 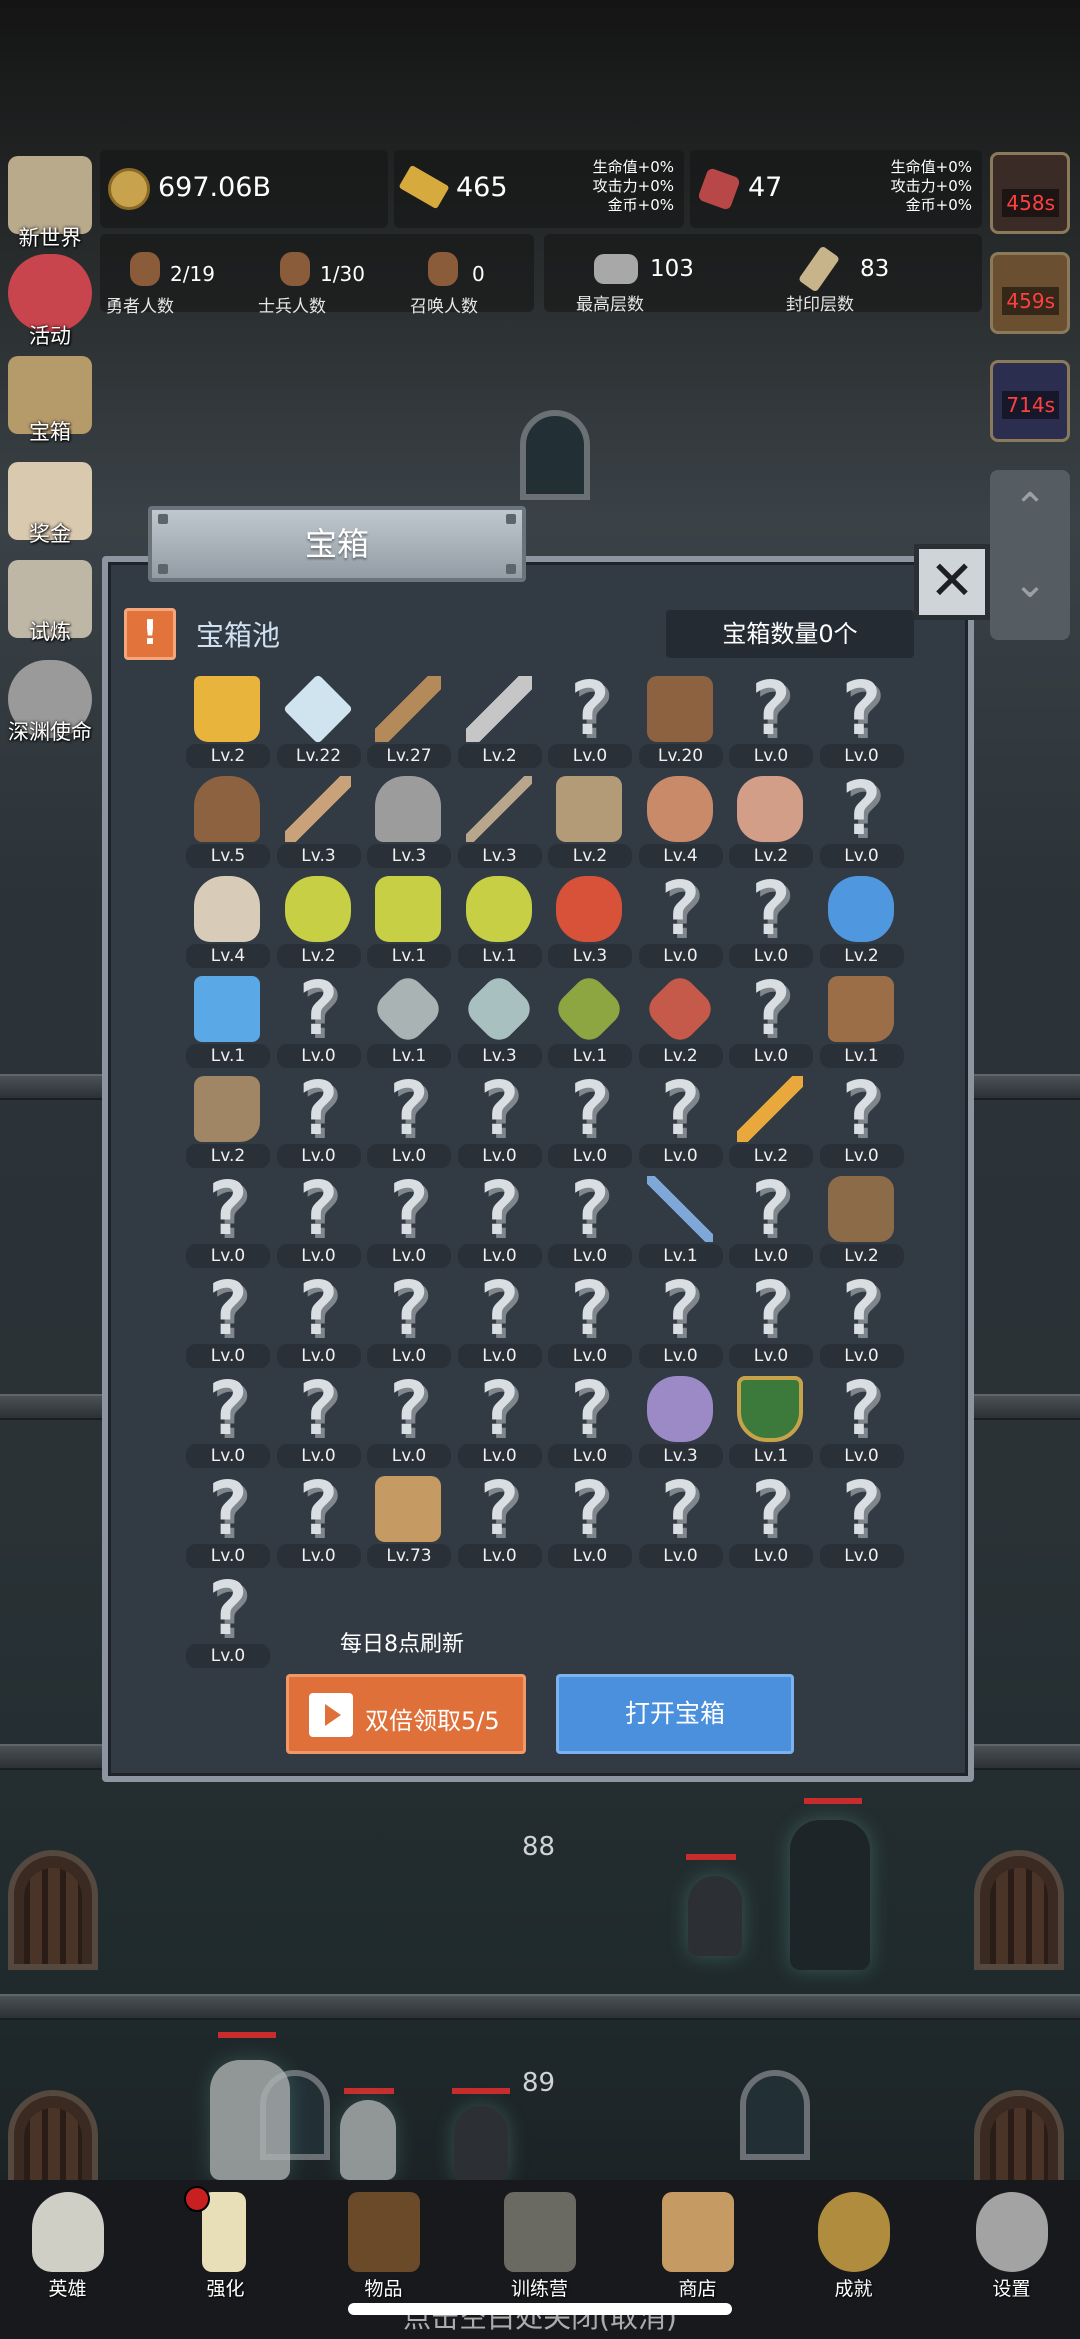 What do you see at coordinates (830, 1895) in the screenshot?
I see `reaper-enemy` at bounding box center [830, 1895].